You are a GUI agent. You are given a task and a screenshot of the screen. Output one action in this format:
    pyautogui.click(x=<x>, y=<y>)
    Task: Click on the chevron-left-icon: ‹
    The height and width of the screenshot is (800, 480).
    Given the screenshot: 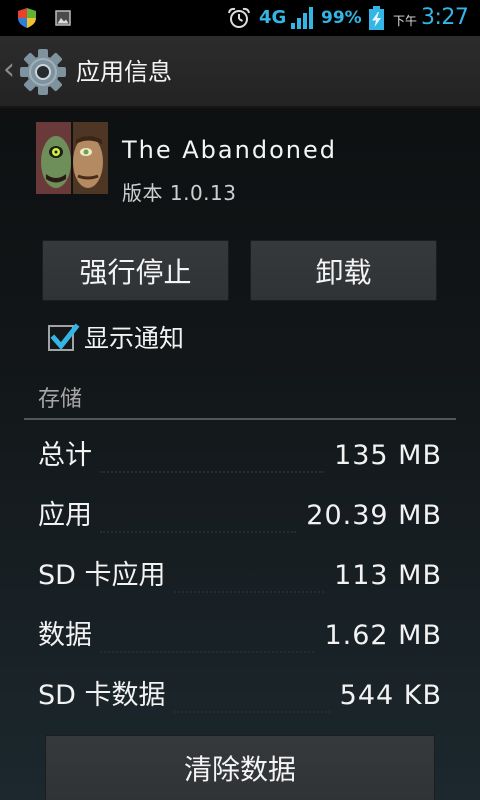 What is the action you would take?
    pyautogui.click(x=9, y=69)
    